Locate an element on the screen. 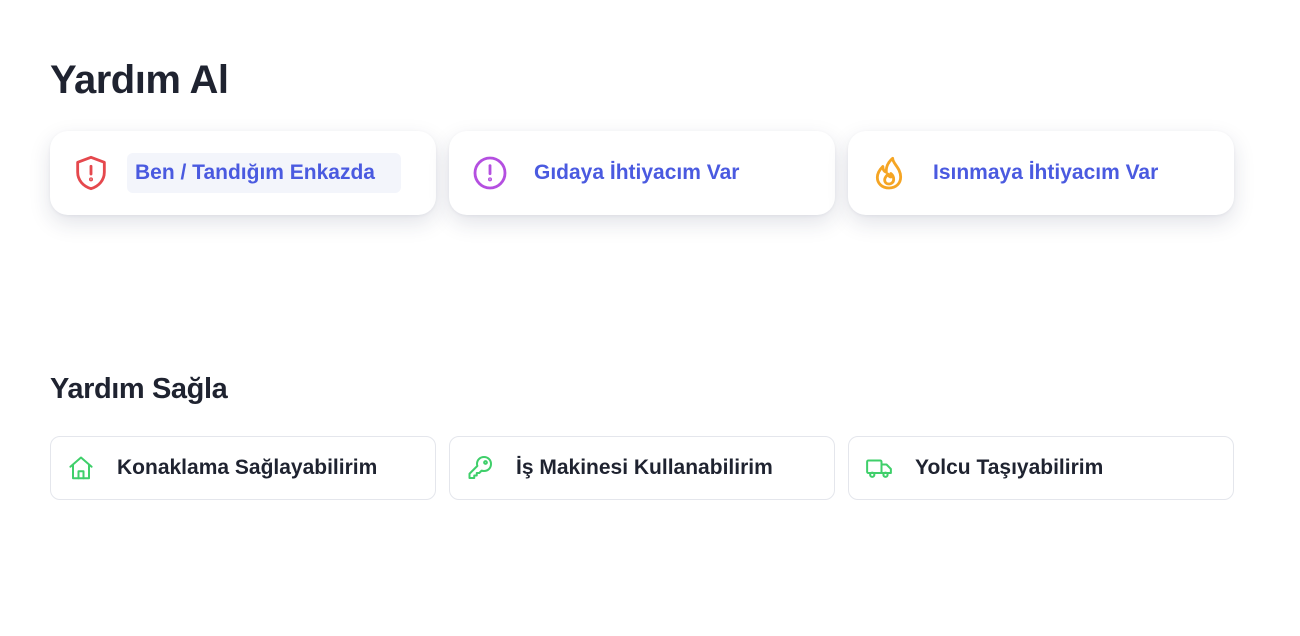 This screenshot has height=636, width=1300. truck-icon is located at coordinates (879, 468).